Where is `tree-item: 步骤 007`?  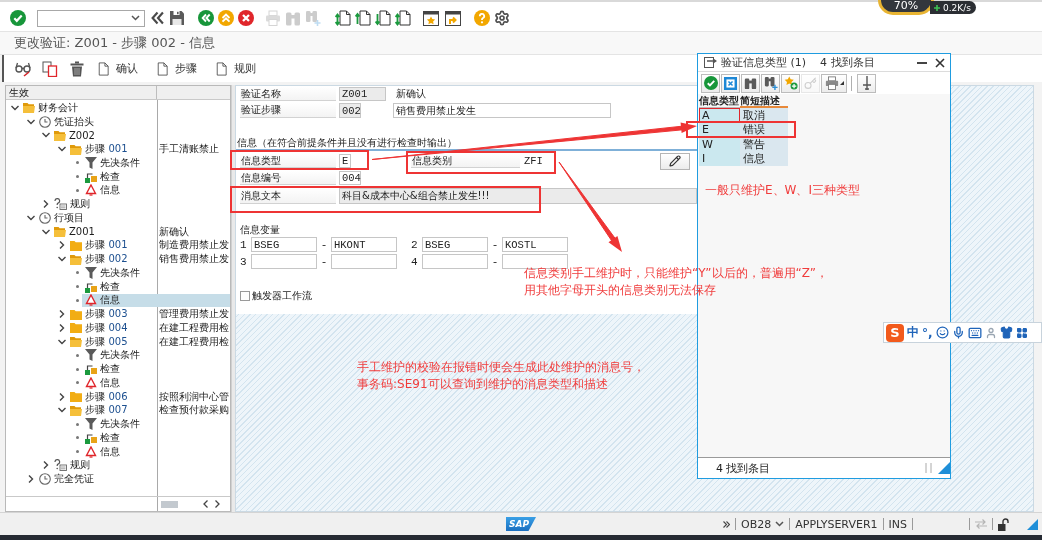
tree-item: 步骤 007 is located at coordinates (111, 410).